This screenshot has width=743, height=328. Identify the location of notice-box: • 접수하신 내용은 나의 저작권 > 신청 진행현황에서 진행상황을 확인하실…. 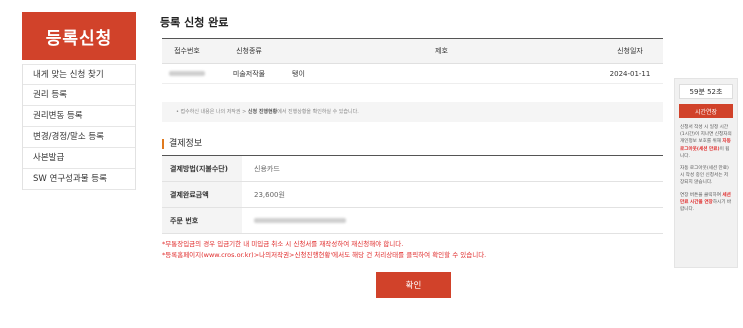
(412, 112).